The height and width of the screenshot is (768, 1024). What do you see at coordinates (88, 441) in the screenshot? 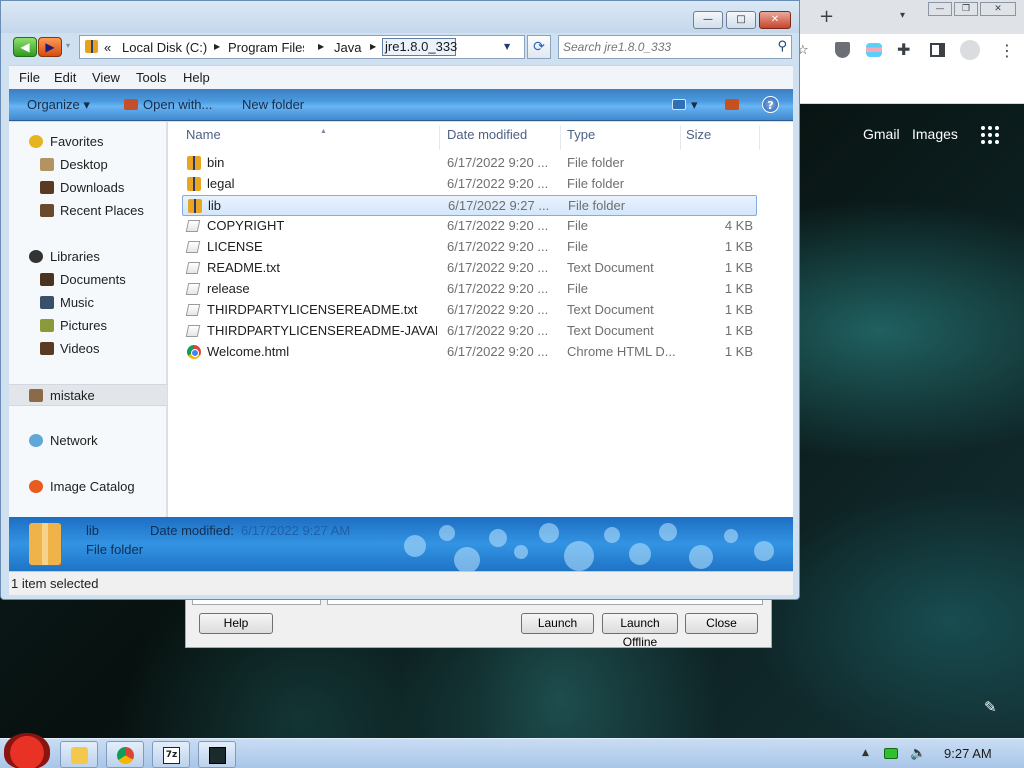
I see `nav-network: Network` at bounding box center [88, 441].